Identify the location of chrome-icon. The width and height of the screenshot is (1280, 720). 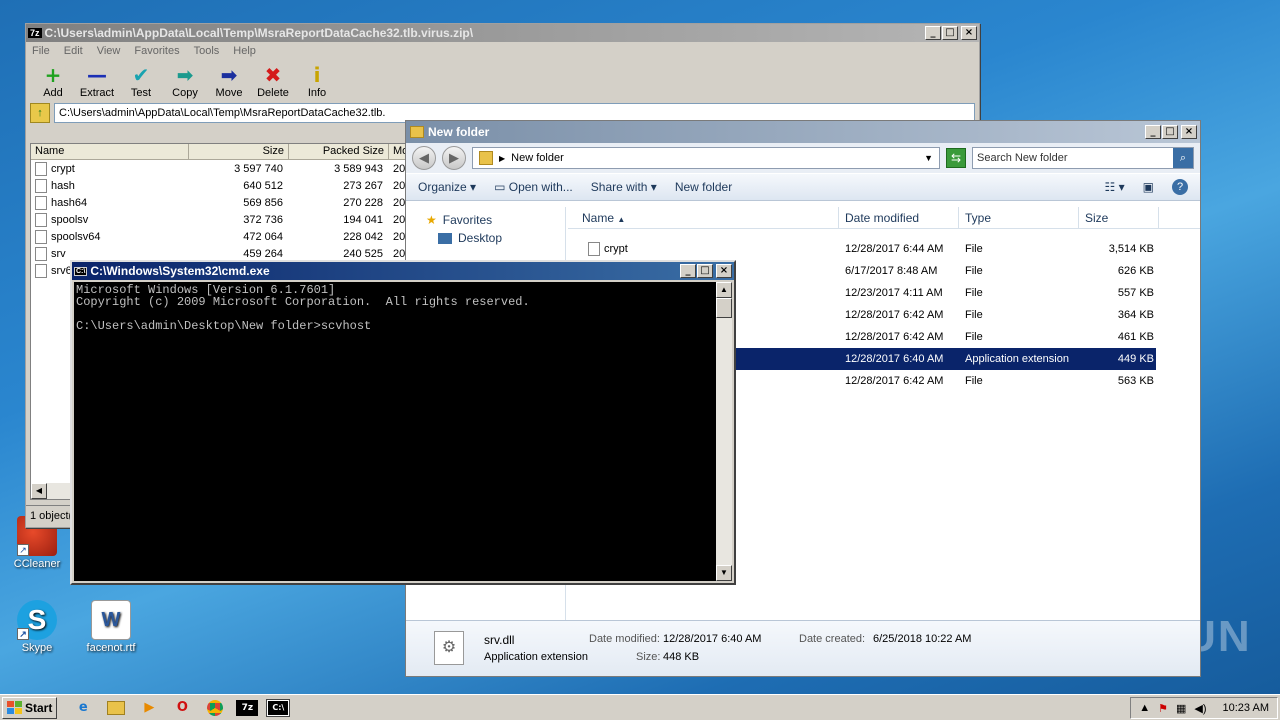
(215, 708).